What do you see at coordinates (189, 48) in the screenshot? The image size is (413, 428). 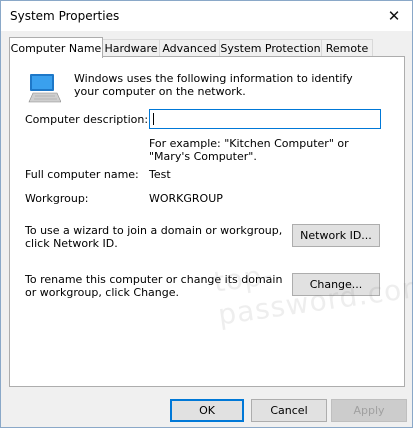 I see `tab-advanced: Advanced` at bounding box center [189, 48].